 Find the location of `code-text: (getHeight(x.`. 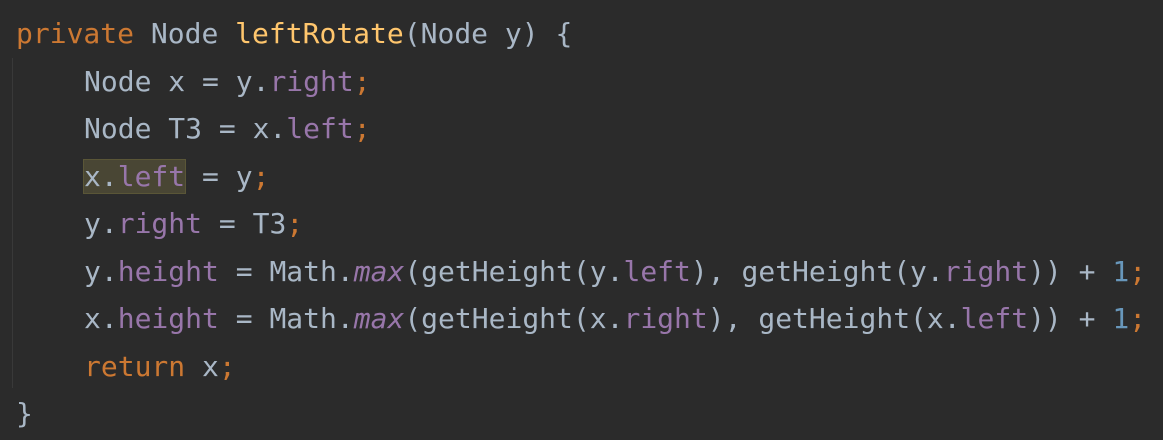

code-text: (getHeight(x. is located at coordinates (514, 318).